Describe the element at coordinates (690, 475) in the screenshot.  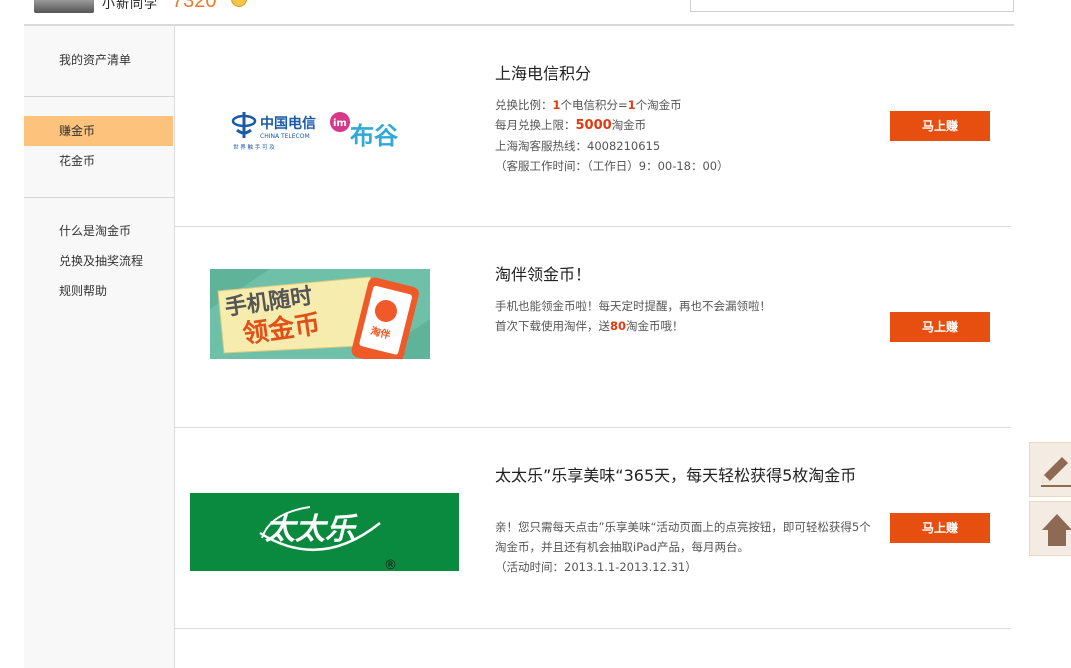
I see `offer-title: 太太乐”乐享美味“365天，每天轻松获得5枚淘金币` at that location.